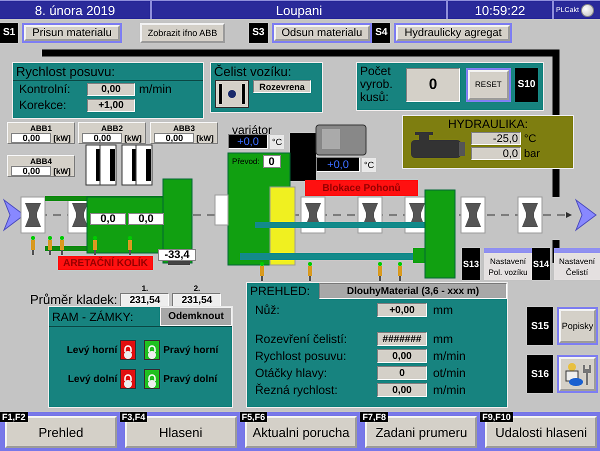 Image resolution: width=600 pixels, height=451 pixels. What do you see at coordinates (268, 310) in the screenshot?
I see `field-label: Nůž:` at bounding box center [268, 310].